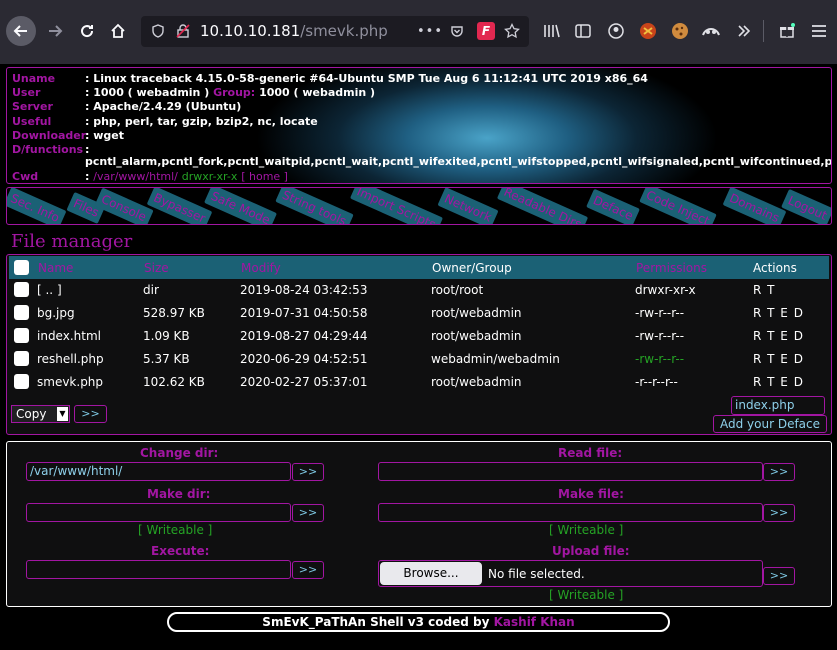 The image size is (837, 650). Describe the element at coordinates (819, 31) in the screenshot. I see `menu-hamburger-icon` at that location.